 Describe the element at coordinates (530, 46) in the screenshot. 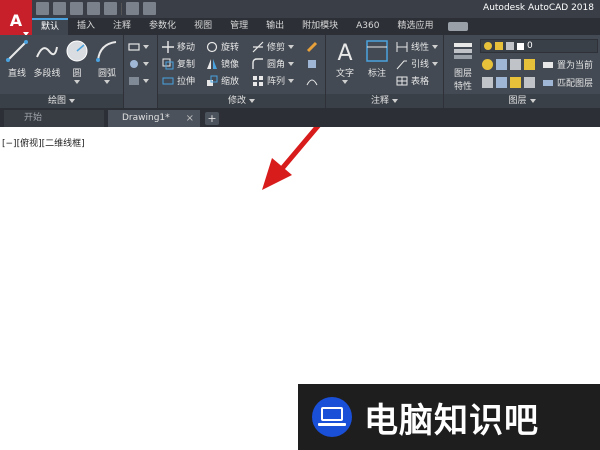

I see `current-layer-value: 0` at that location.